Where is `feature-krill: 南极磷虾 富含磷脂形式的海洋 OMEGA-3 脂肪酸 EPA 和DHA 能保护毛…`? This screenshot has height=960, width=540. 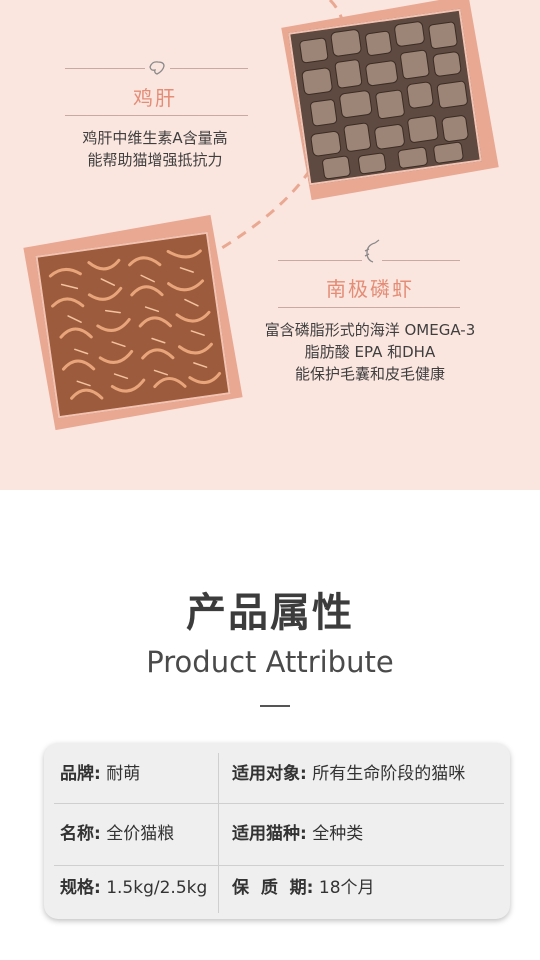
feature-krill: 南极磷虾 富含磷脂形式的海洋 OMEGA-3 脂肪酸 EPA 和DHA 能保护毛… is located at coordinates (370, 315).